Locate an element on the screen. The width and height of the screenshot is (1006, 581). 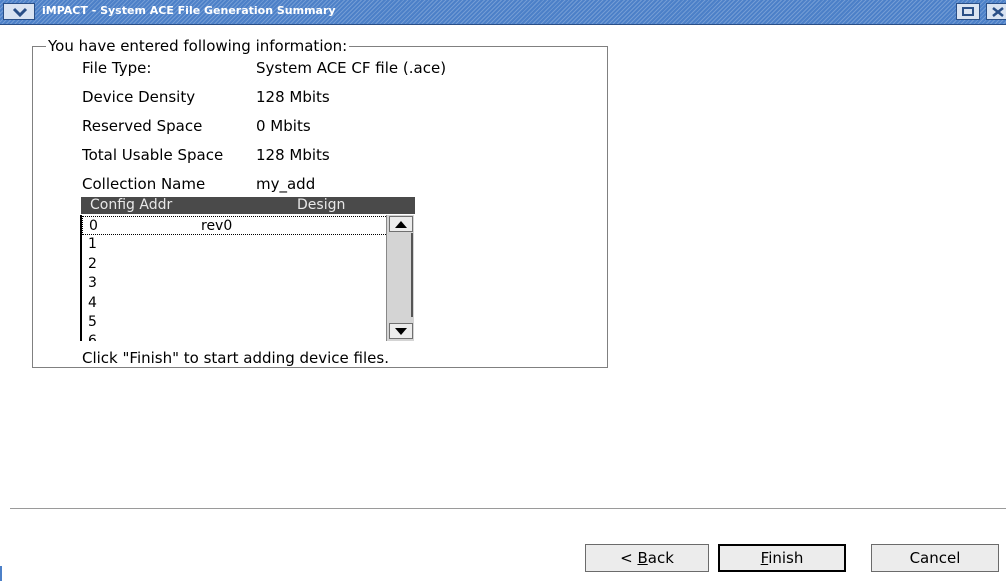
config-addr-cell: 0 is located at coordinates (93, 226).